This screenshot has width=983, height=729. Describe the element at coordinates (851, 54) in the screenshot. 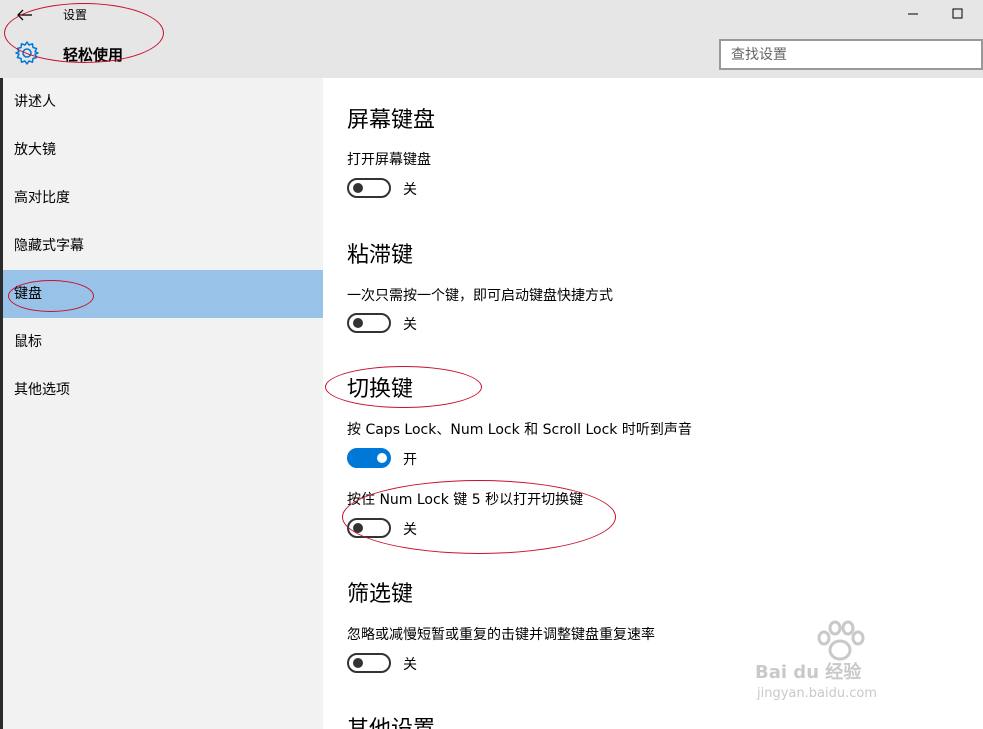

I see `search-input` at that location.